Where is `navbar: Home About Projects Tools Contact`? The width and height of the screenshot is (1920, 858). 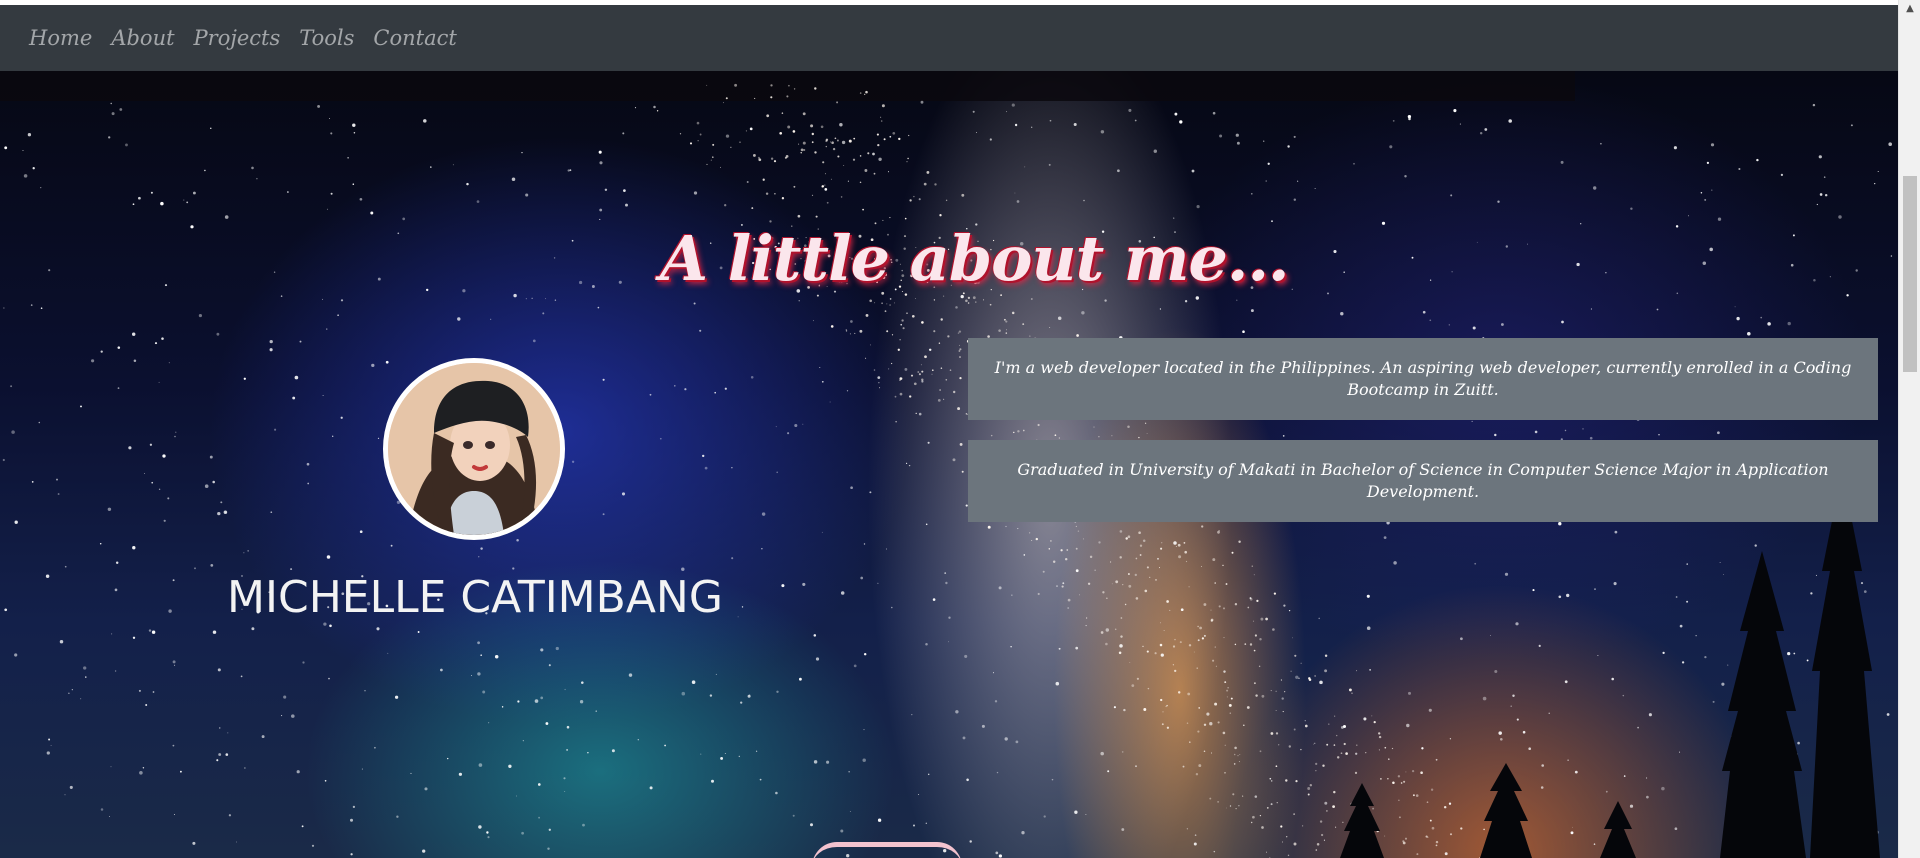
navbar: Home About Projects Tools Contact is located at coordinates (949, 38).